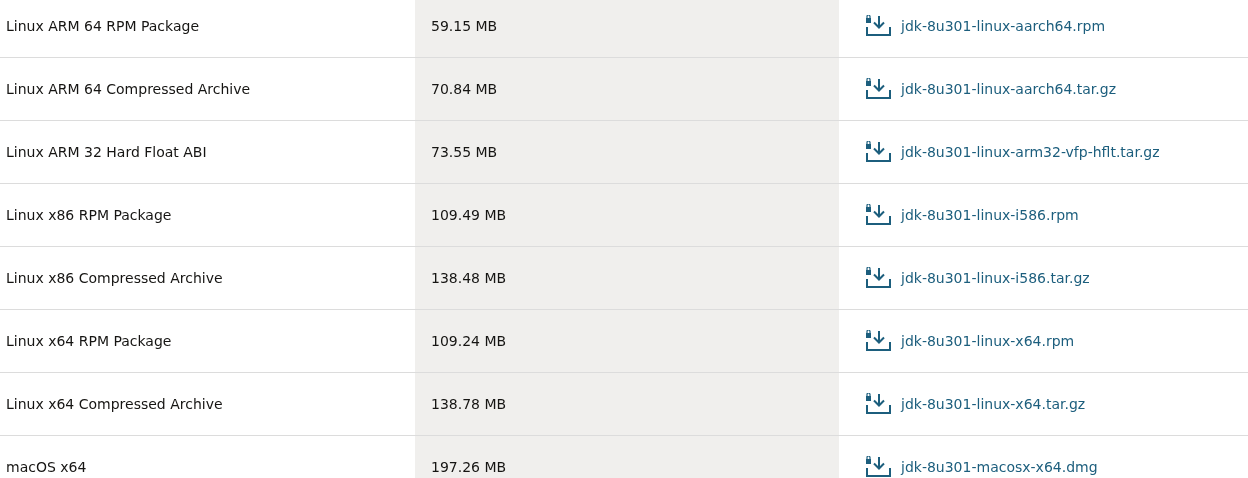 Image resolution: width=1248 pixels, height=478 pixels. I want to click on size-cell: 59.15 MB, so click(627, 28).